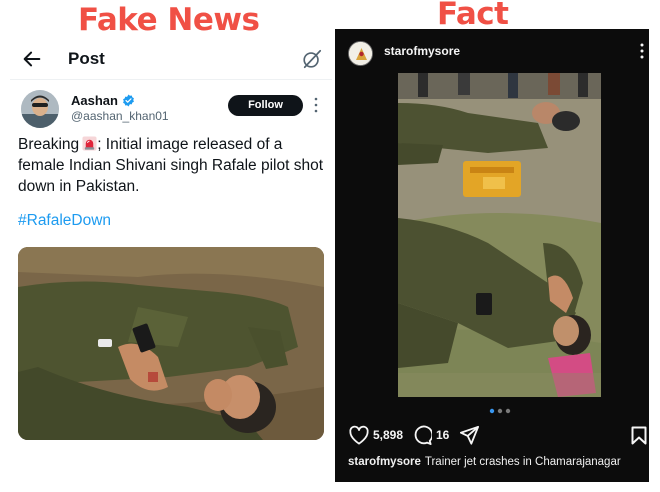  Describe the element at coordinates (473, 16) in the screenshot. I see `fact-label: Fact` at that location.